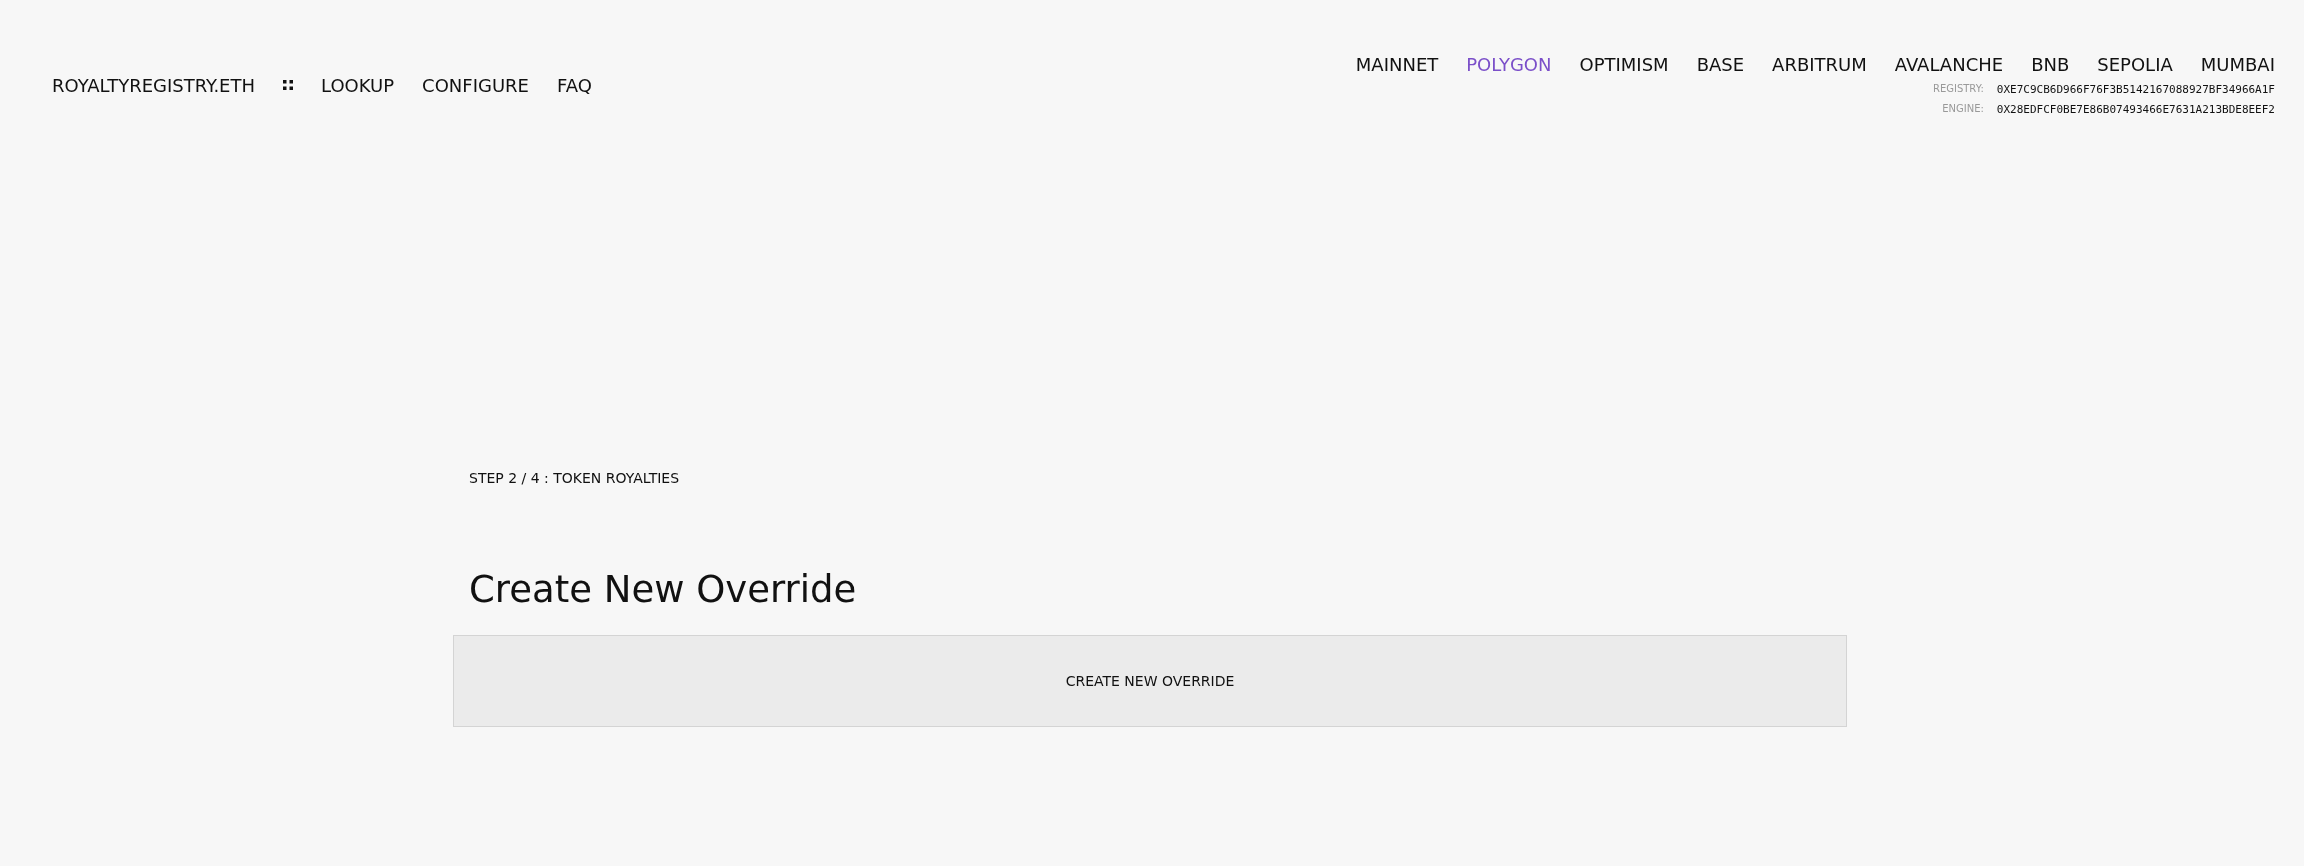 Image resolution: width=2304 pixels, height=866 pixels. What do you see at coordinates (2050, 64) in the screenshot?
I see `network-tab: BNB` at bounding box center [2050, 64].